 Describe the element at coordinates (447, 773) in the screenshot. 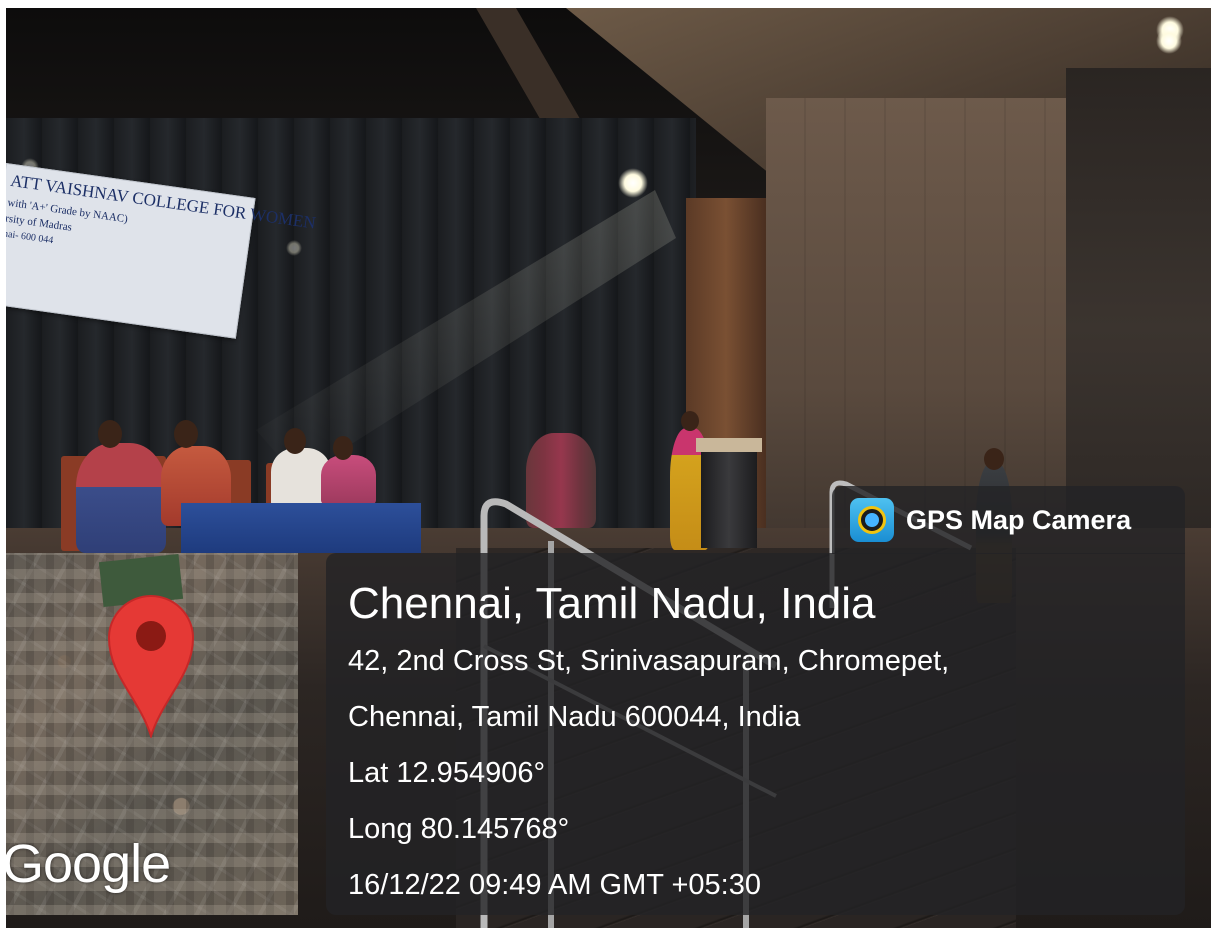

I see `latitude: Lat 12.954906°` at that location.